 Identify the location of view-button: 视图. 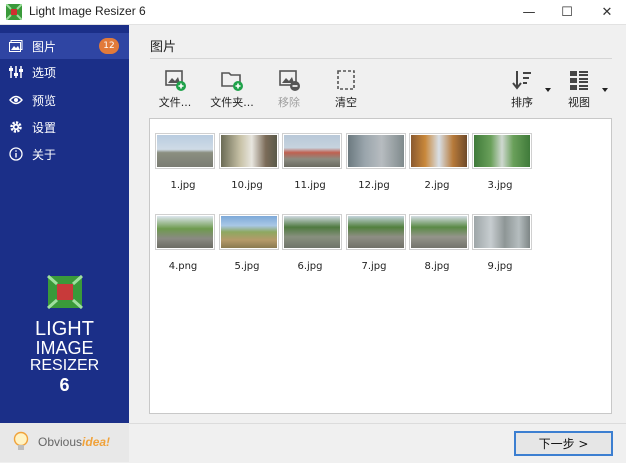
(579, 89).